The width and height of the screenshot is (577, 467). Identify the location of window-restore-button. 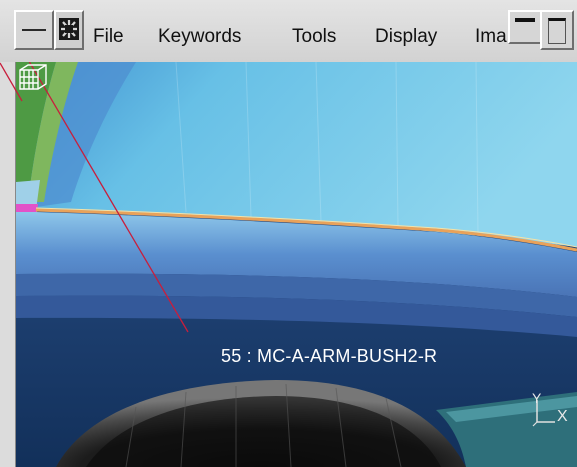
(525, 27).